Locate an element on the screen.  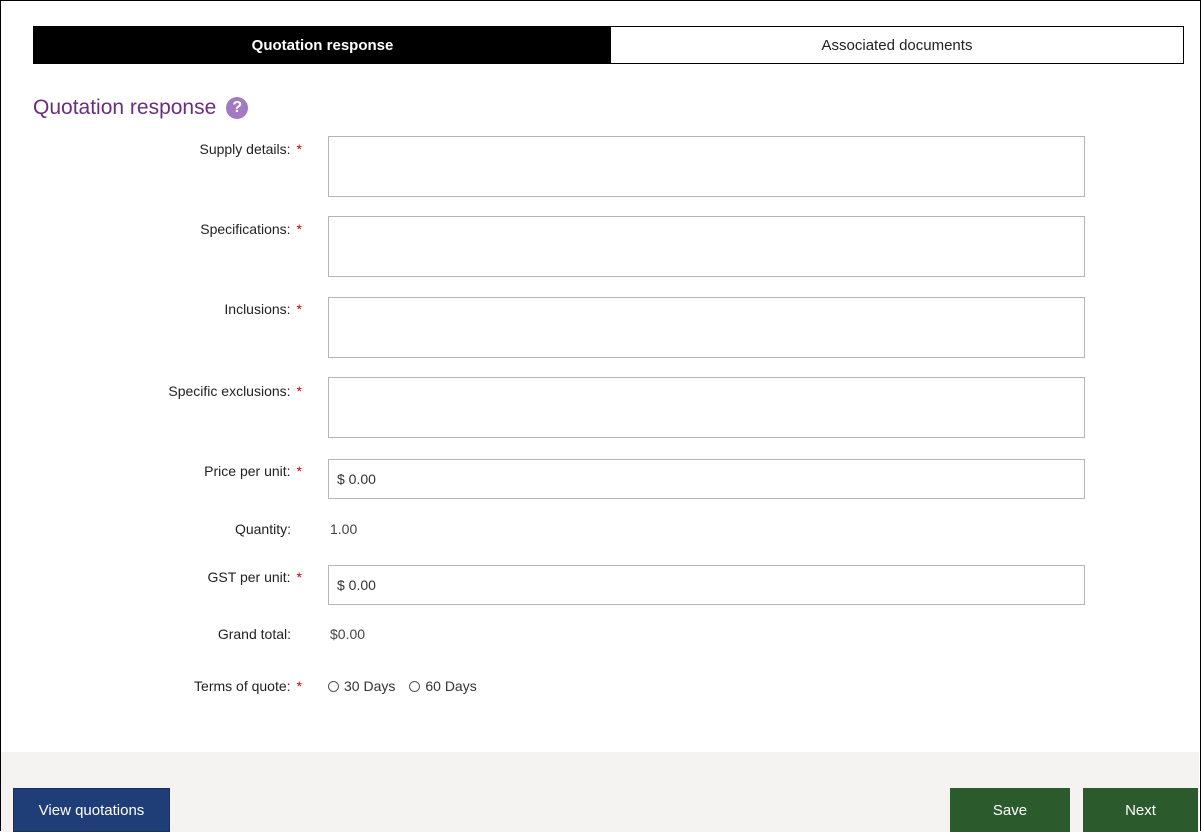
section-title-text: Quotation response is located at coordinates (125, 107).